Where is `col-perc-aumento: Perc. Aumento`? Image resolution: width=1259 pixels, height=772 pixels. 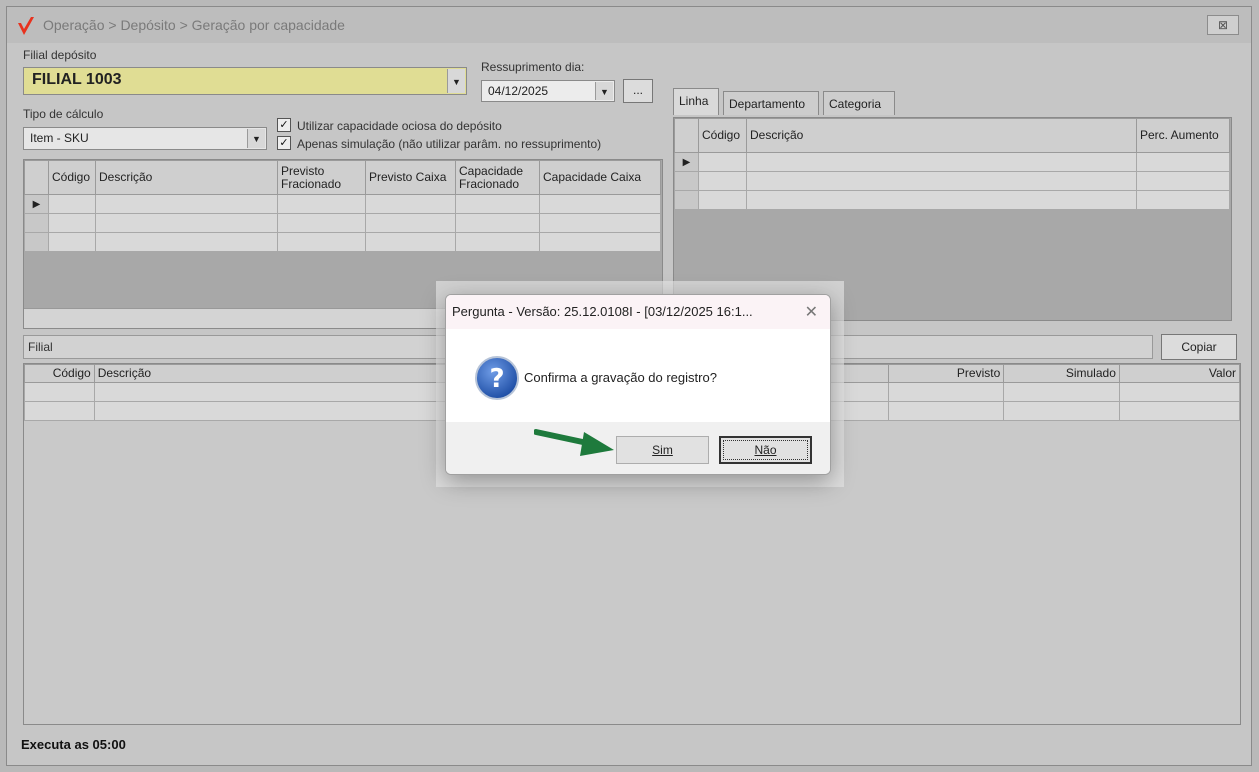
col-perc-aumento: Perc. Aumento is located at coordinates (1183, 135).